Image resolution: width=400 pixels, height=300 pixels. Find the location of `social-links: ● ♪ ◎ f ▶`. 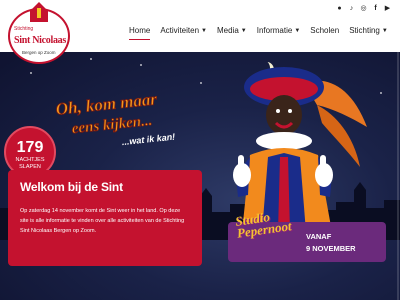

social-links: ● ♪ ◎ f ▶ is located at coordinates (363, 8).